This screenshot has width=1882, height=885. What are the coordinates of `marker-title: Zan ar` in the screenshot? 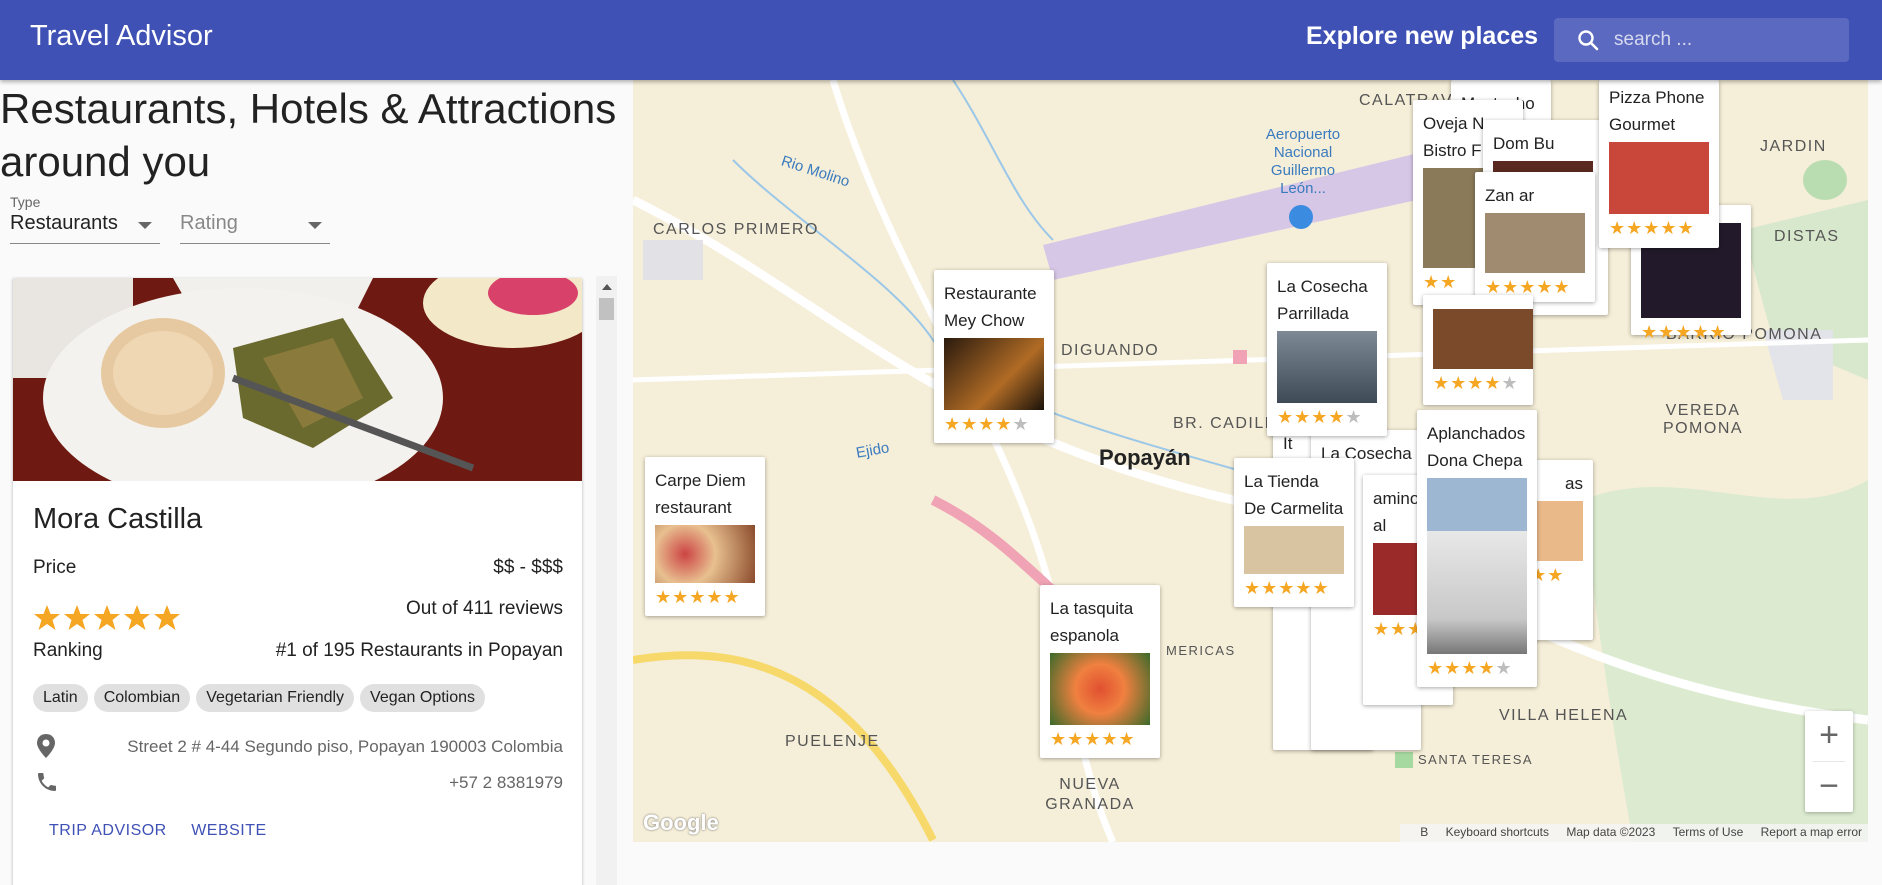 It's located at (1510, 195).